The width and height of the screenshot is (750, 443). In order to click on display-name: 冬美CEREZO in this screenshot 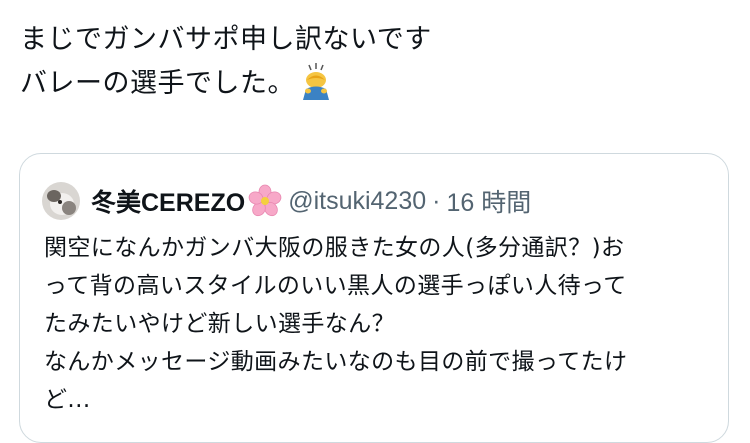, I will do `click(168, 201)`.